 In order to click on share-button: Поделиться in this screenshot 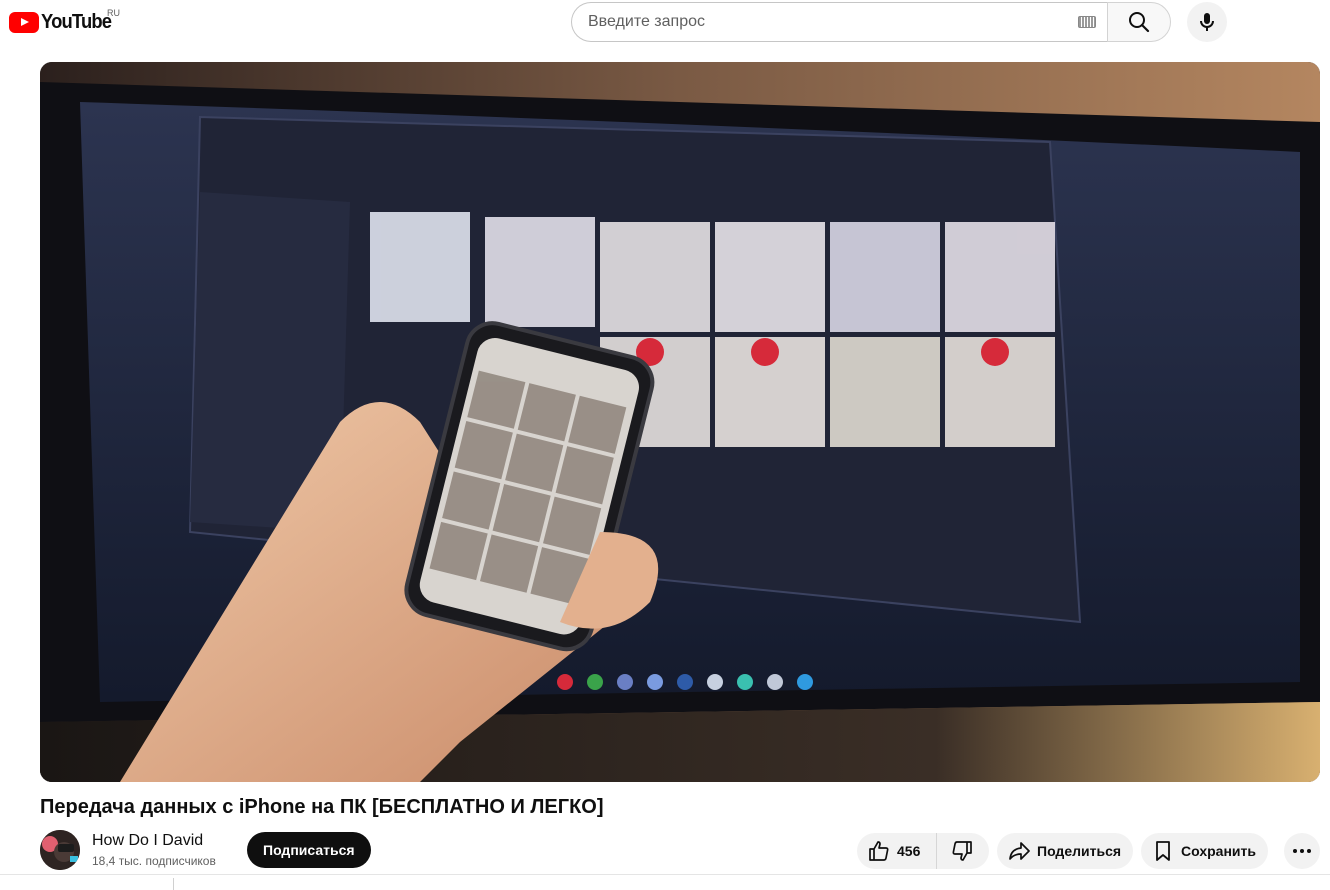, I will do `click(1065, 851)`.